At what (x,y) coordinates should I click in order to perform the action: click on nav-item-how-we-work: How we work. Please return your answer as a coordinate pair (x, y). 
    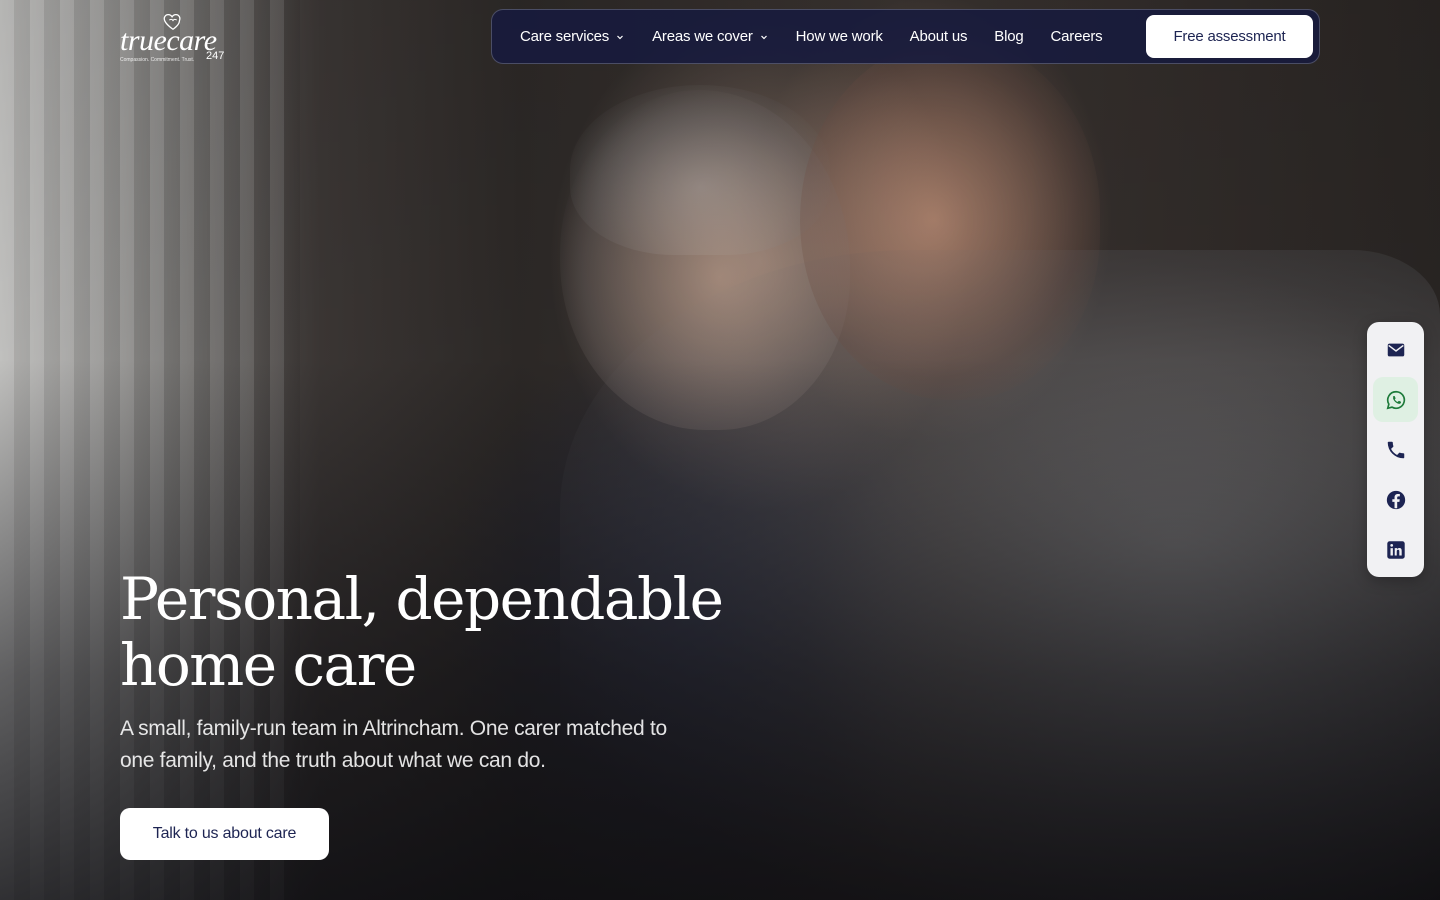
    Looking at the image, I should click on (839, 36).